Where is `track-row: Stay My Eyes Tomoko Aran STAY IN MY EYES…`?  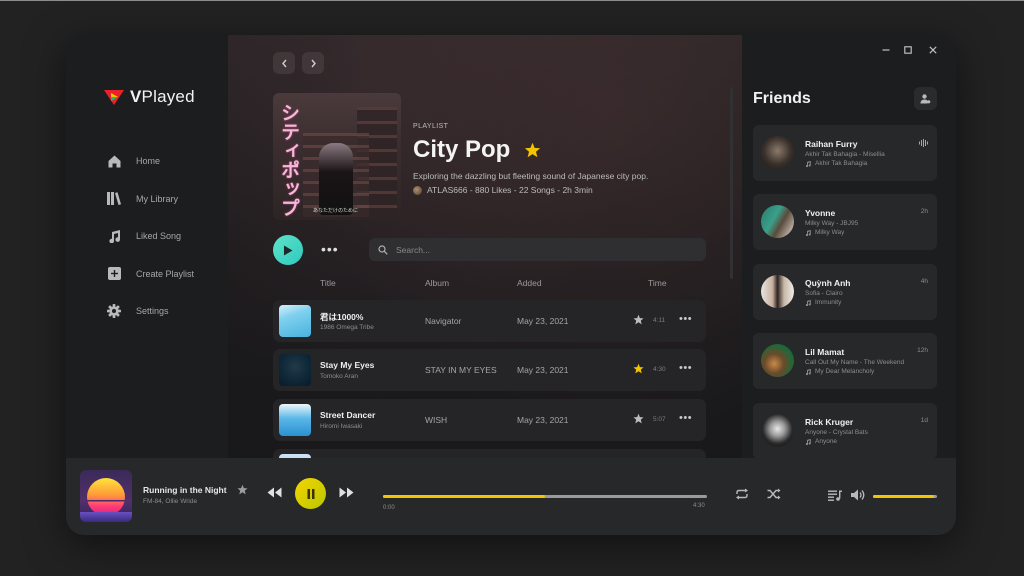
track-row: Stay My Eyes Tomoko Aran STAY IN MY EYES… is located at coordinates (489, 370).